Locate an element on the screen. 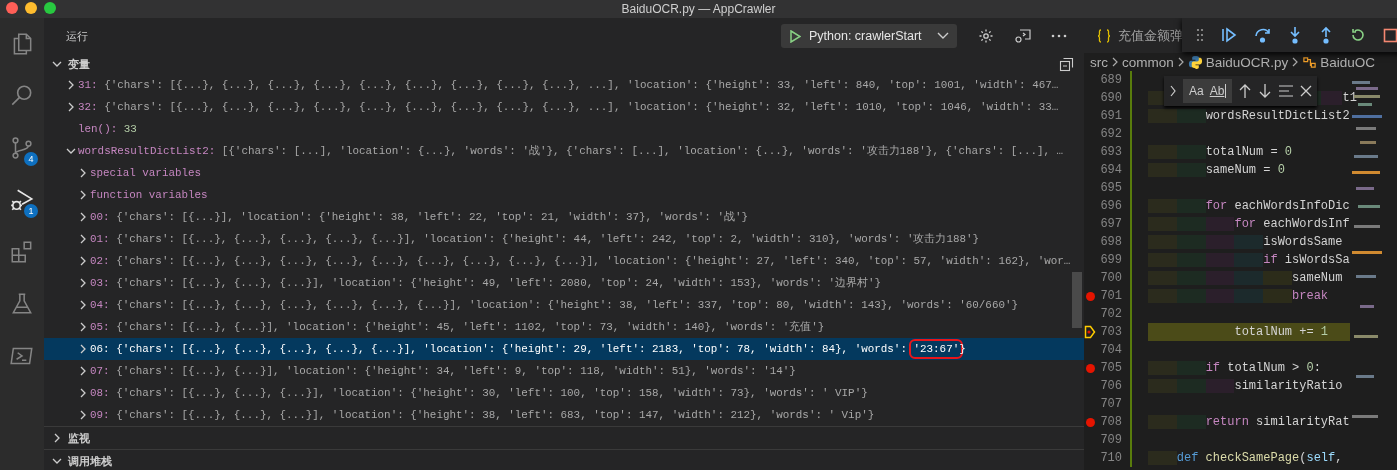 This screenshot has height=470, width=1397. line-number: 709 is located at coordinates (1110, 440).